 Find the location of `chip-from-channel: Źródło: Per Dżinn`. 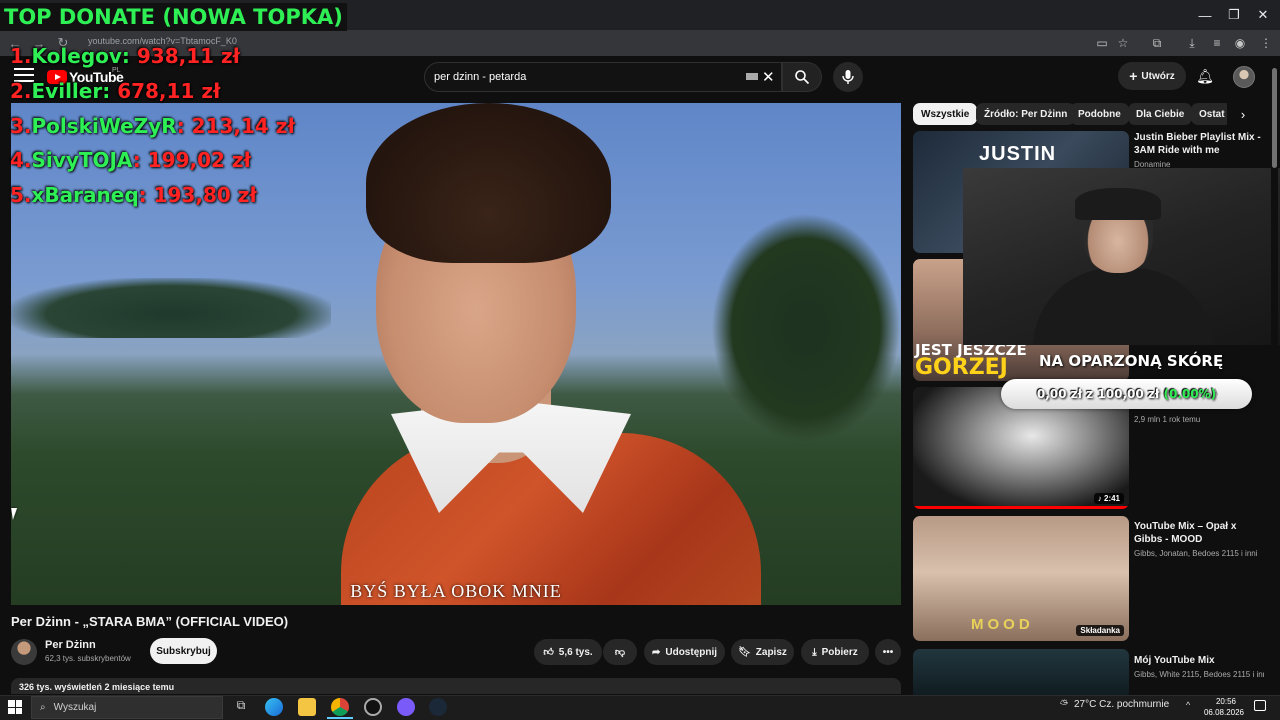

chip-from-channel: Źródło: Per Dżinn is located at coordinates (1026, 114).